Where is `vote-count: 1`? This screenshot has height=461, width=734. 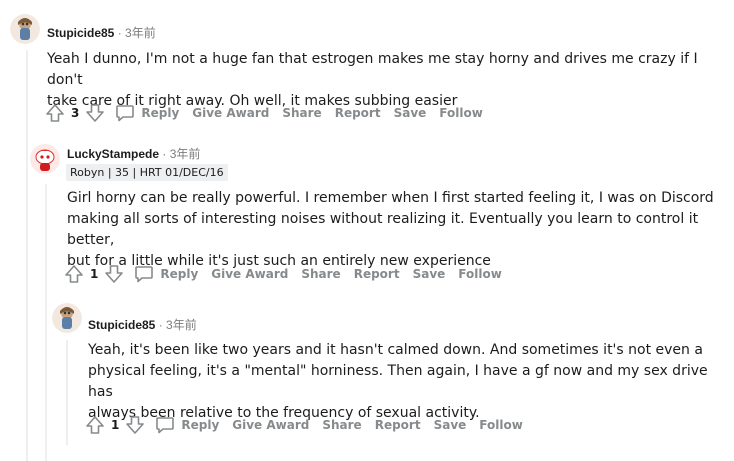 vote-count: 1 is located at coordinates (115, 425).